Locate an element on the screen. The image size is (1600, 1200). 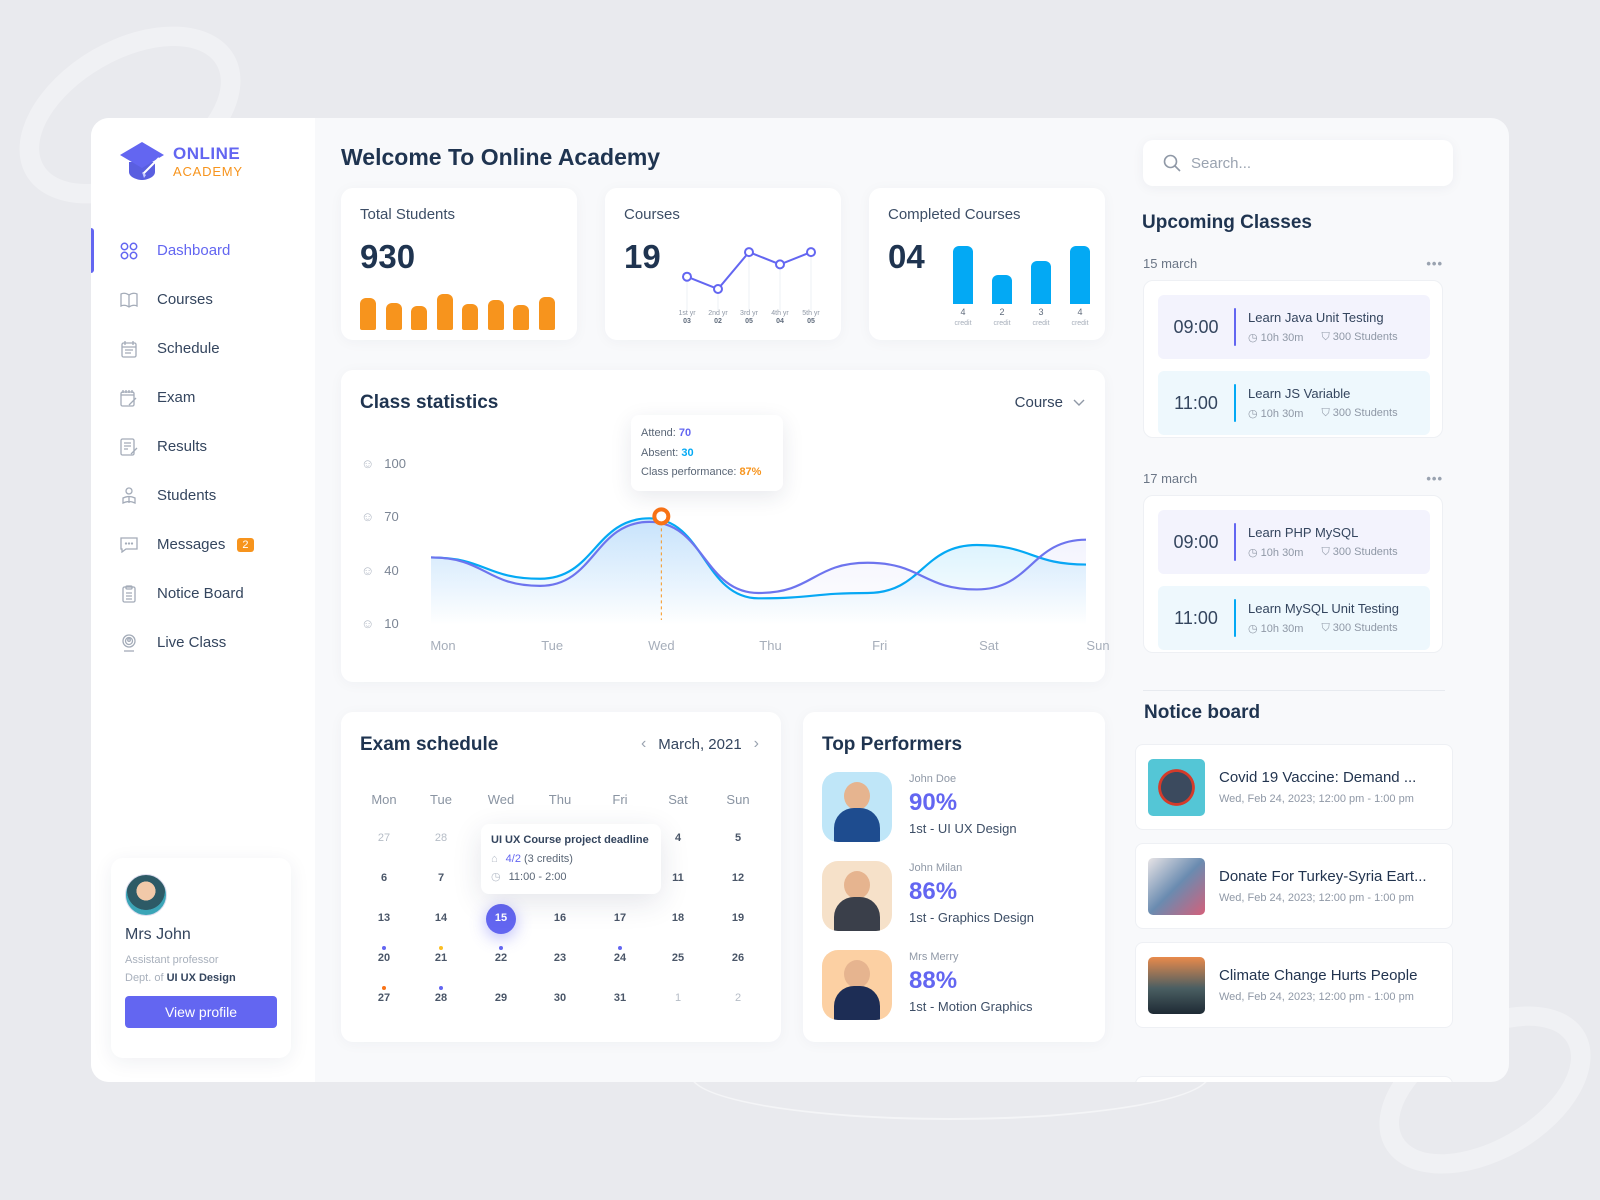
notice-item is located at coordinates (1294, 1079).